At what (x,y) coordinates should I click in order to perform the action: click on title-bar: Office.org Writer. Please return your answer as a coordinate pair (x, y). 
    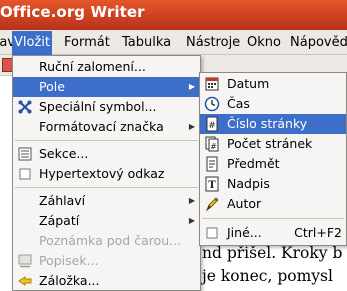
    Looking at the image, I should click on (173, 15).